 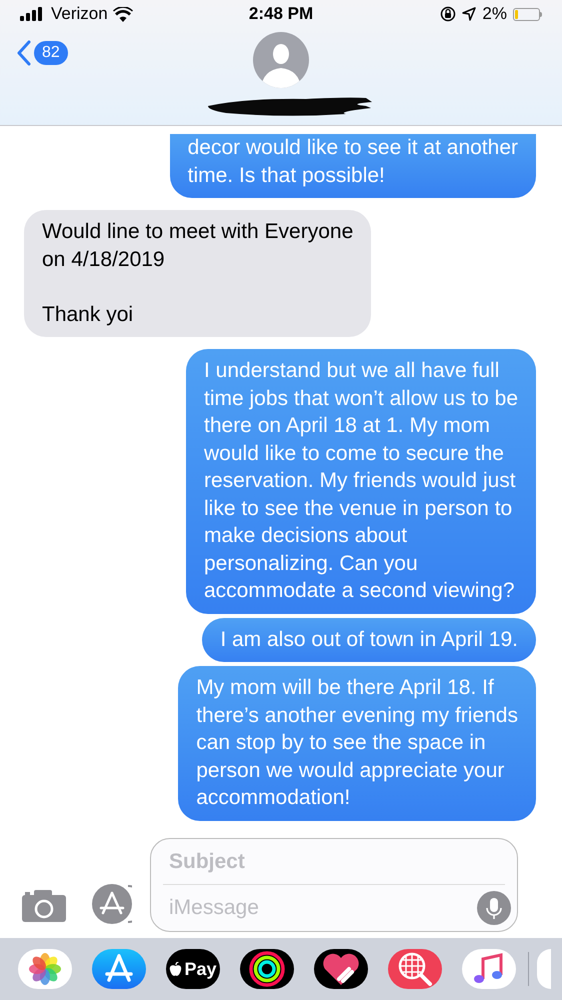 What do you see at coordinates (122, 14) in the screenshot?
I see `wifi-icon` at bounding box center [122, 14].